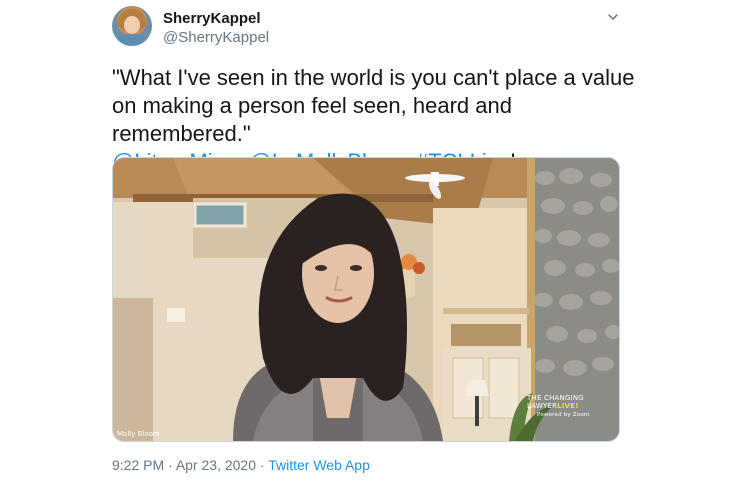  What do you see at coordinates (216, 37) in the screenshot?
I see `author-handle: @SherryKappel` at bounding box center [216, 37].